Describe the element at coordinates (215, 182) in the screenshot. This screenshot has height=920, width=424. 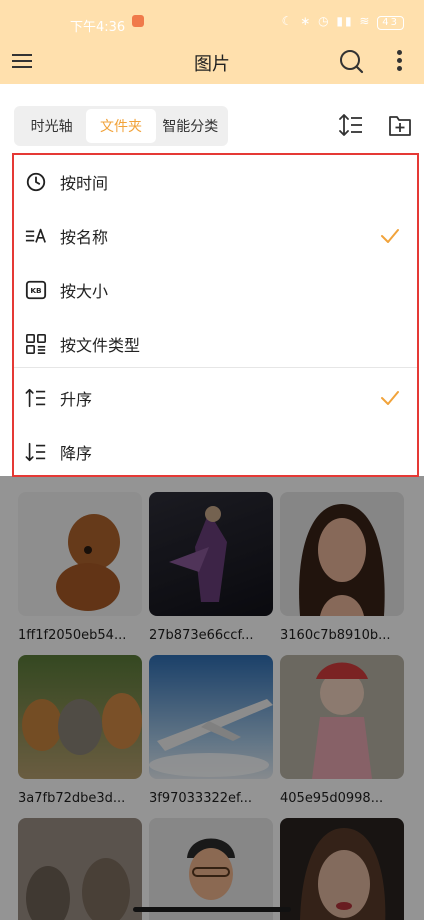
I see `sort-option-time: 按时间` at that location.